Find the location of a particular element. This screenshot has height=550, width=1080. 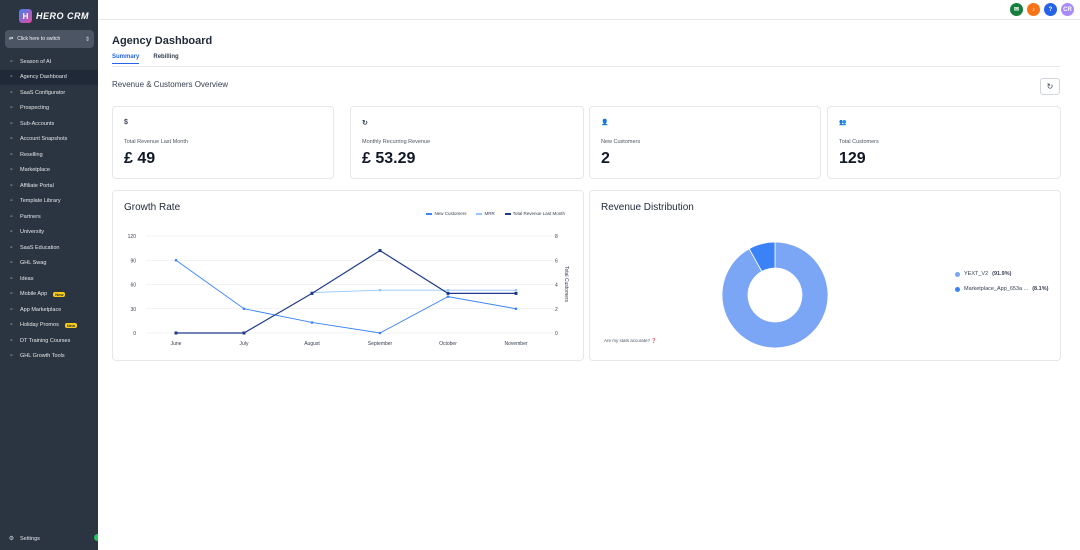

cart-icon: ▫ is located at coordinates (11, 154).